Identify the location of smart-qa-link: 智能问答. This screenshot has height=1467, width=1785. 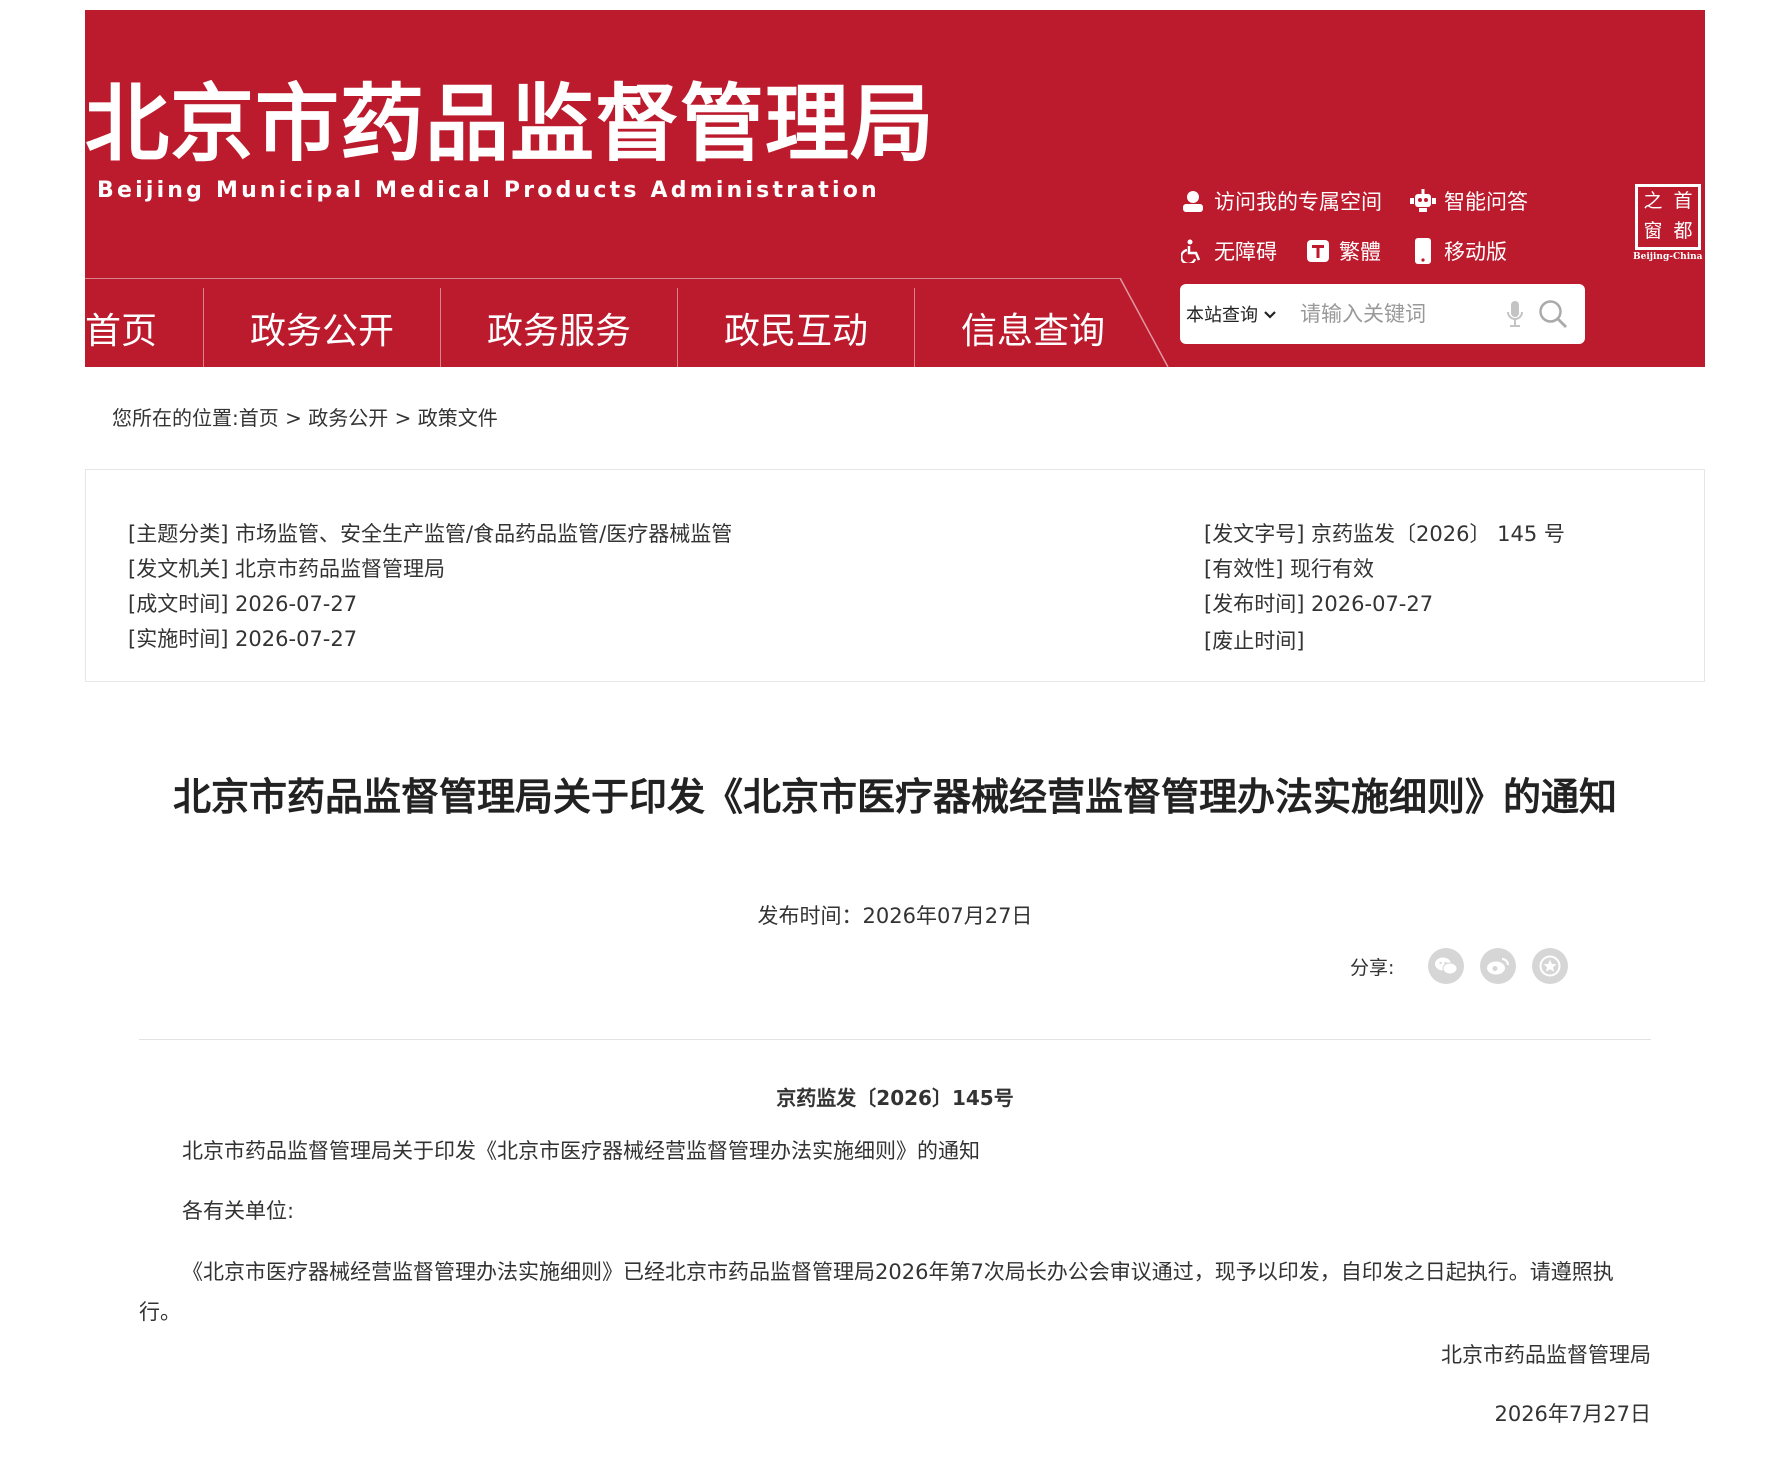
(1469, 201).